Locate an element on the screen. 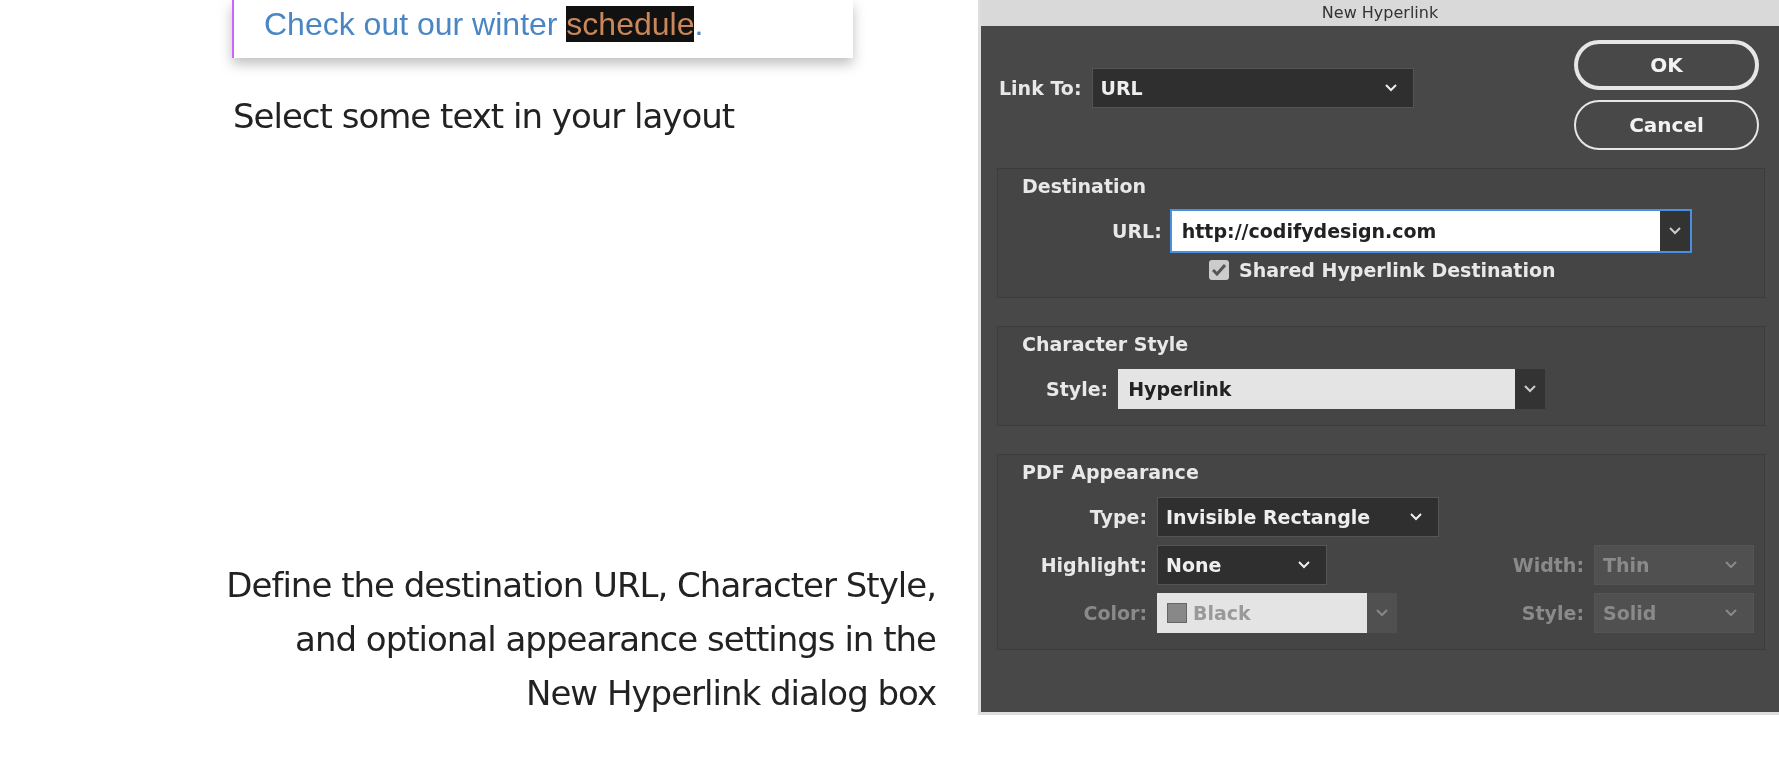 This screenshot has height=770, width=1779. field-label: URL: is located at coordinates (1137, 231).